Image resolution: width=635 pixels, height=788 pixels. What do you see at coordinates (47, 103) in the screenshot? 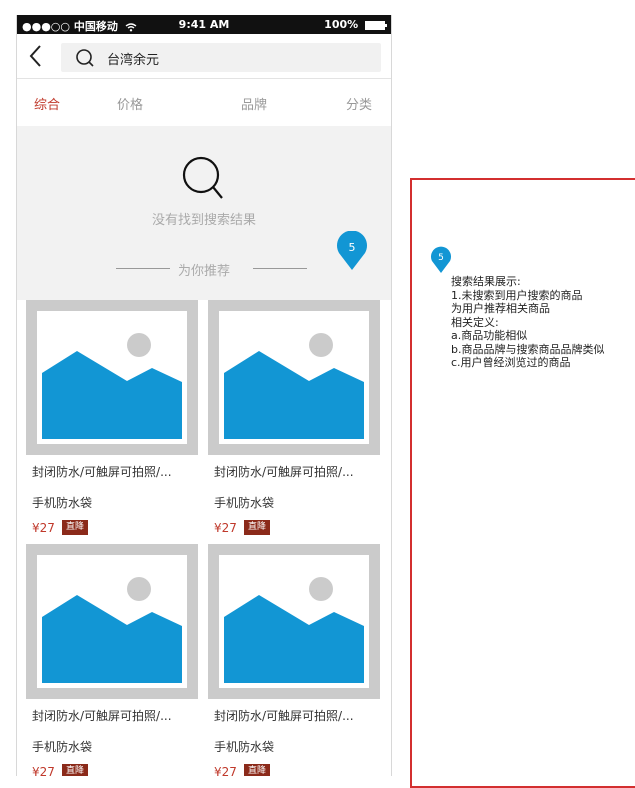
I see `tab-comprehensive: 综合` at bounding box center [47, 103].